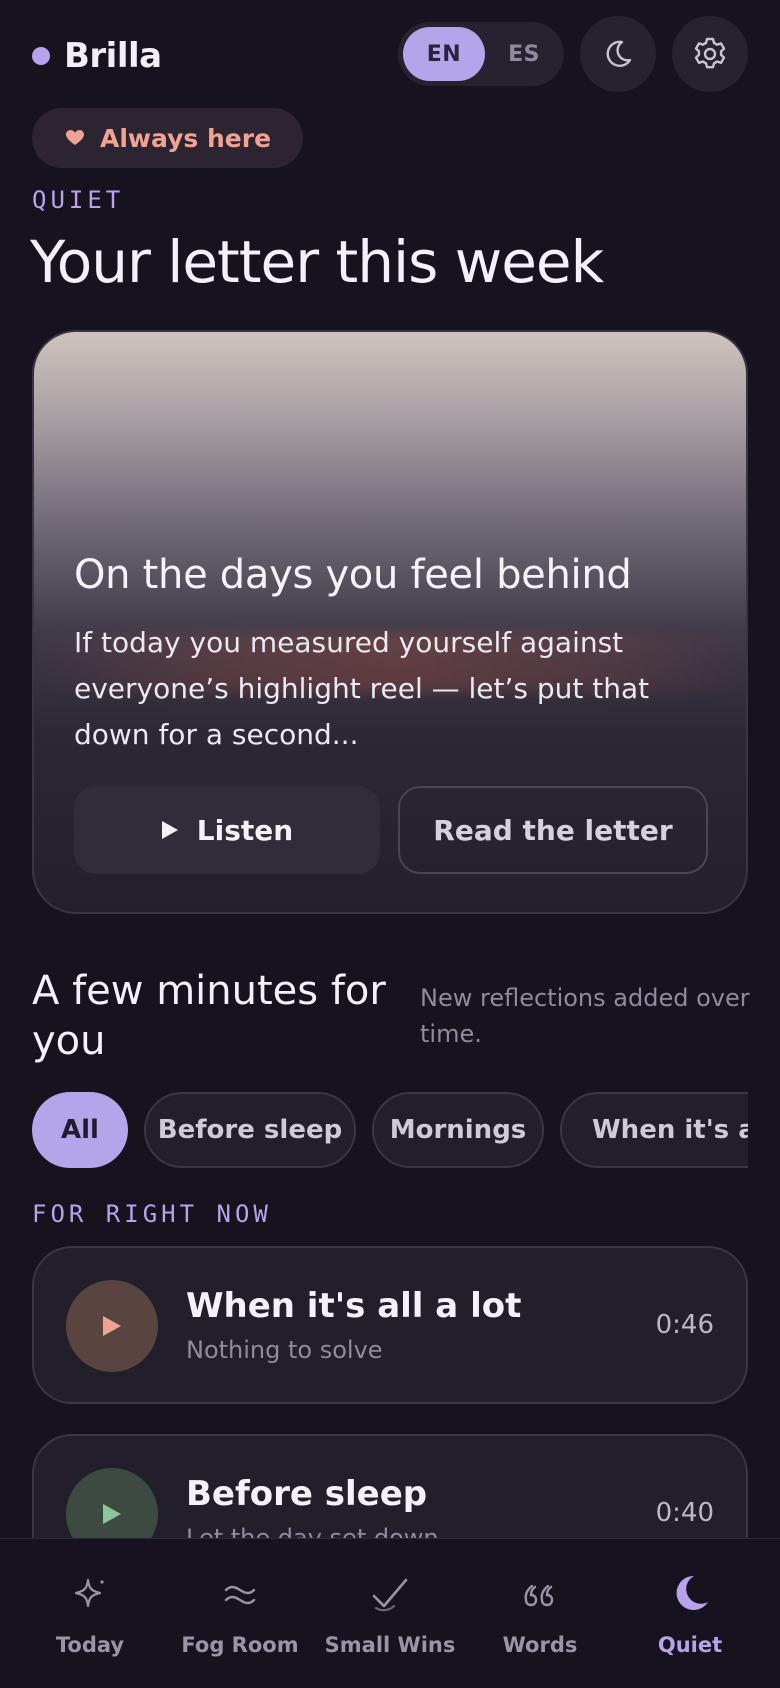  What do you see at coordinates (245, 830) in the screenshot?
I see `listen-label: Listen` at bounding box center [245, 830].